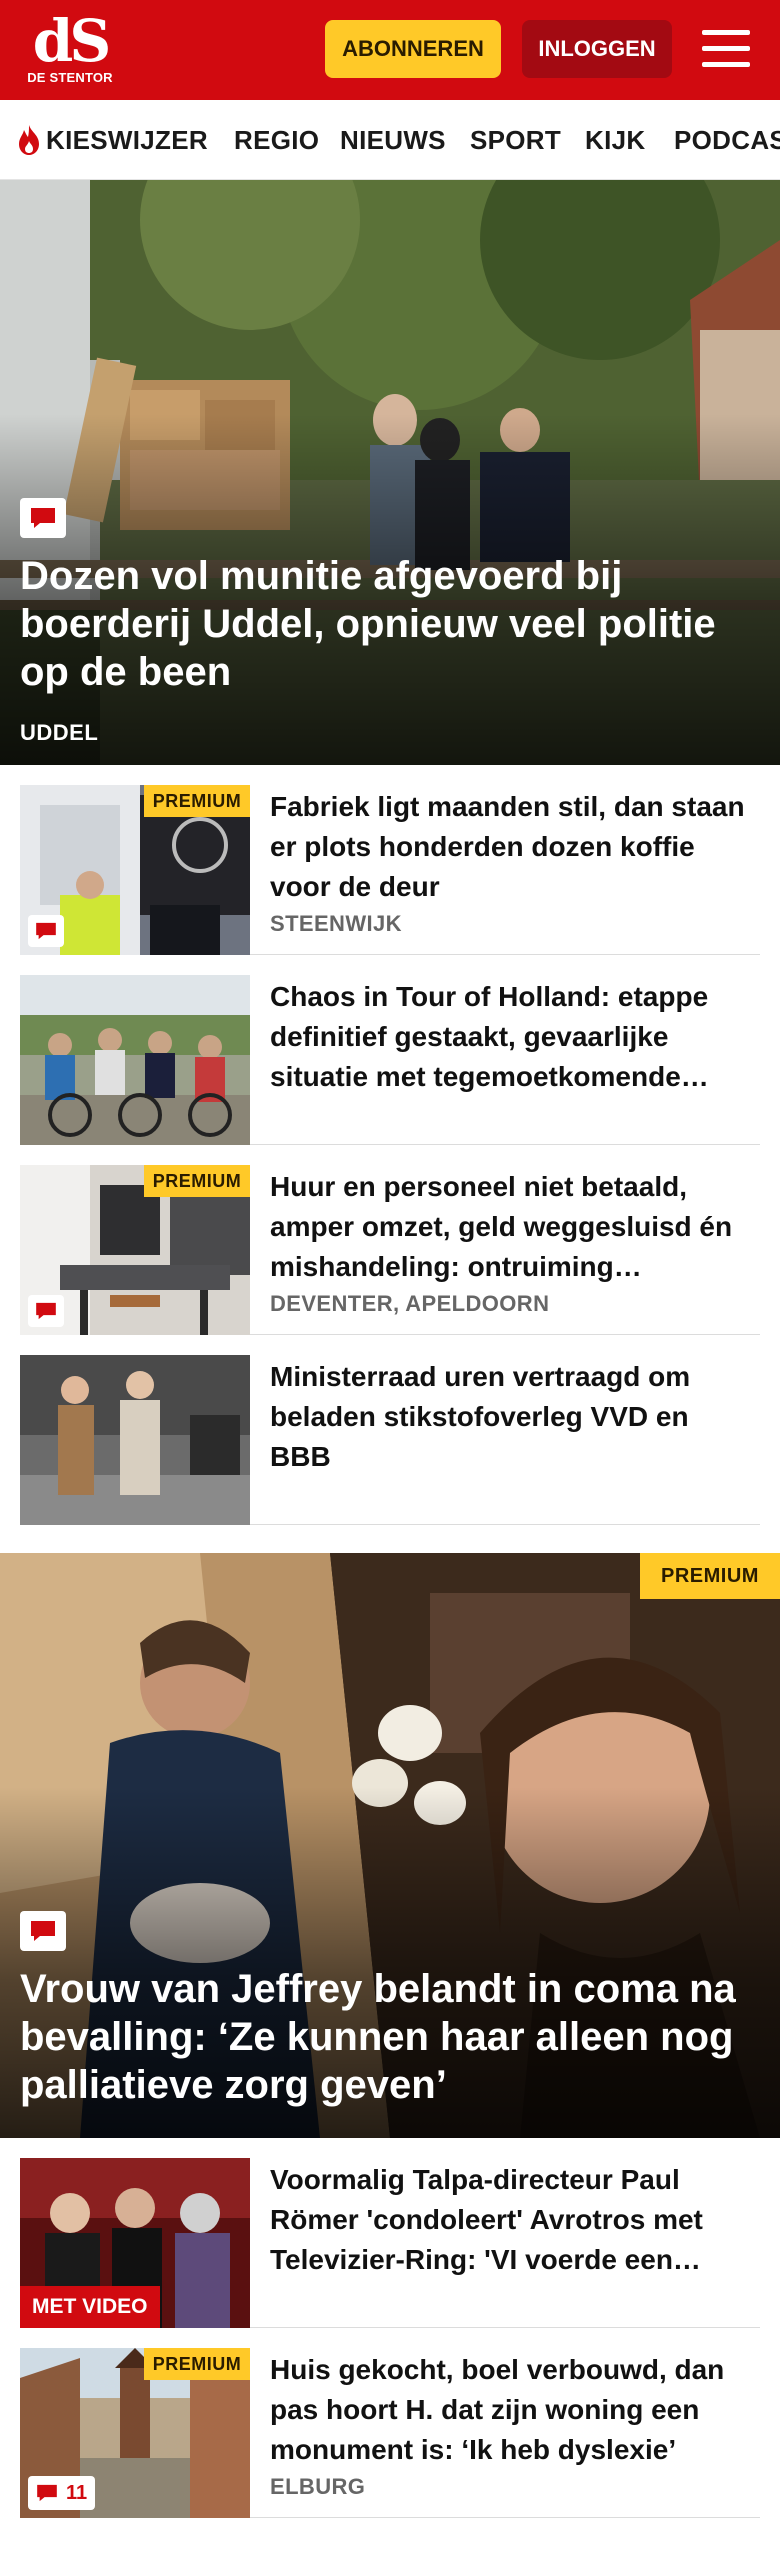 The width and height of the screenshot is (780, 2560). I want to click on video-badge: MET VIDEO, so click(90, 2307).